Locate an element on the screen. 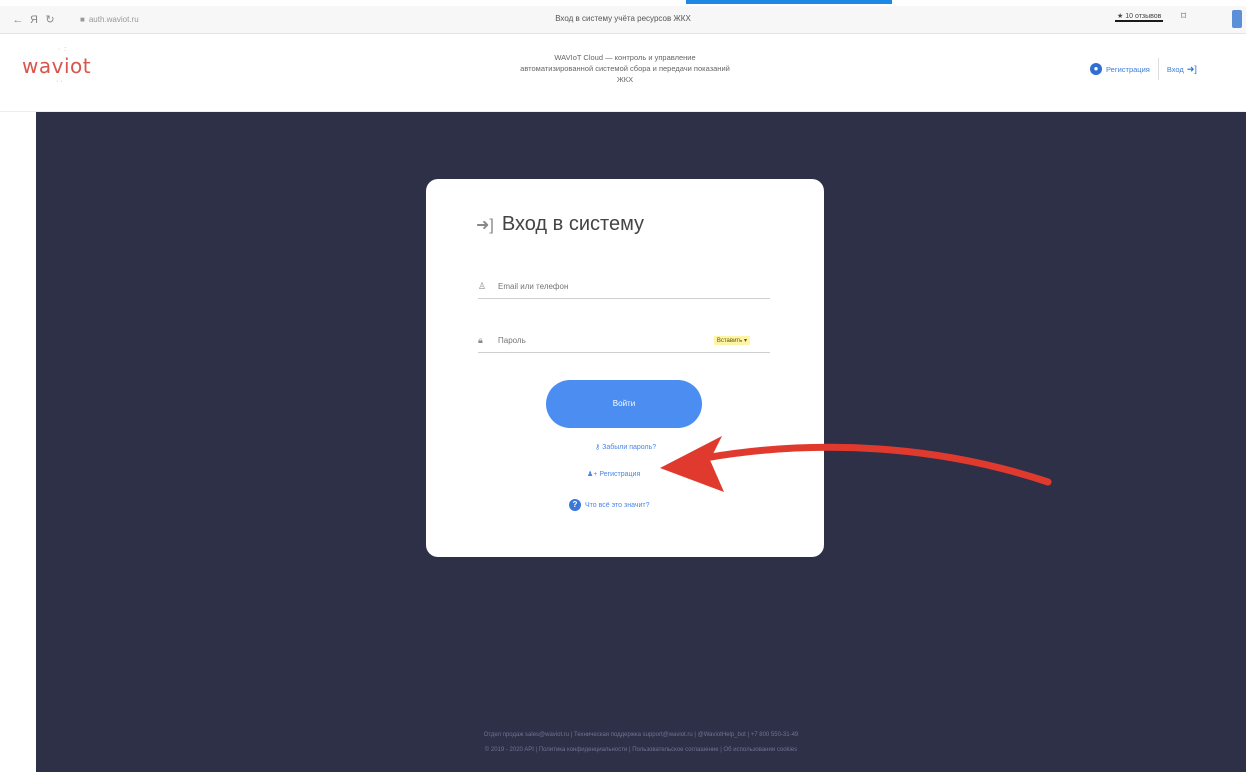 This screenshot has width=1246, height=772. header-register-link: Регистрация is located at coordinates (1128, 69).